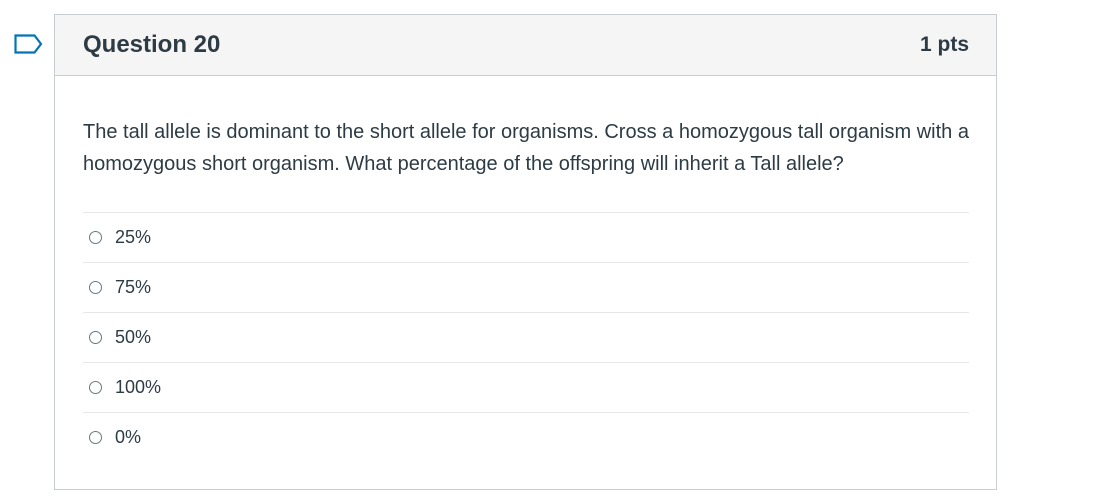 The image size is (1105, 502). What do you see at coordinates (29, 44) in the screenshot?
I see `flag-question-icon` at bounding box center [29, 44].